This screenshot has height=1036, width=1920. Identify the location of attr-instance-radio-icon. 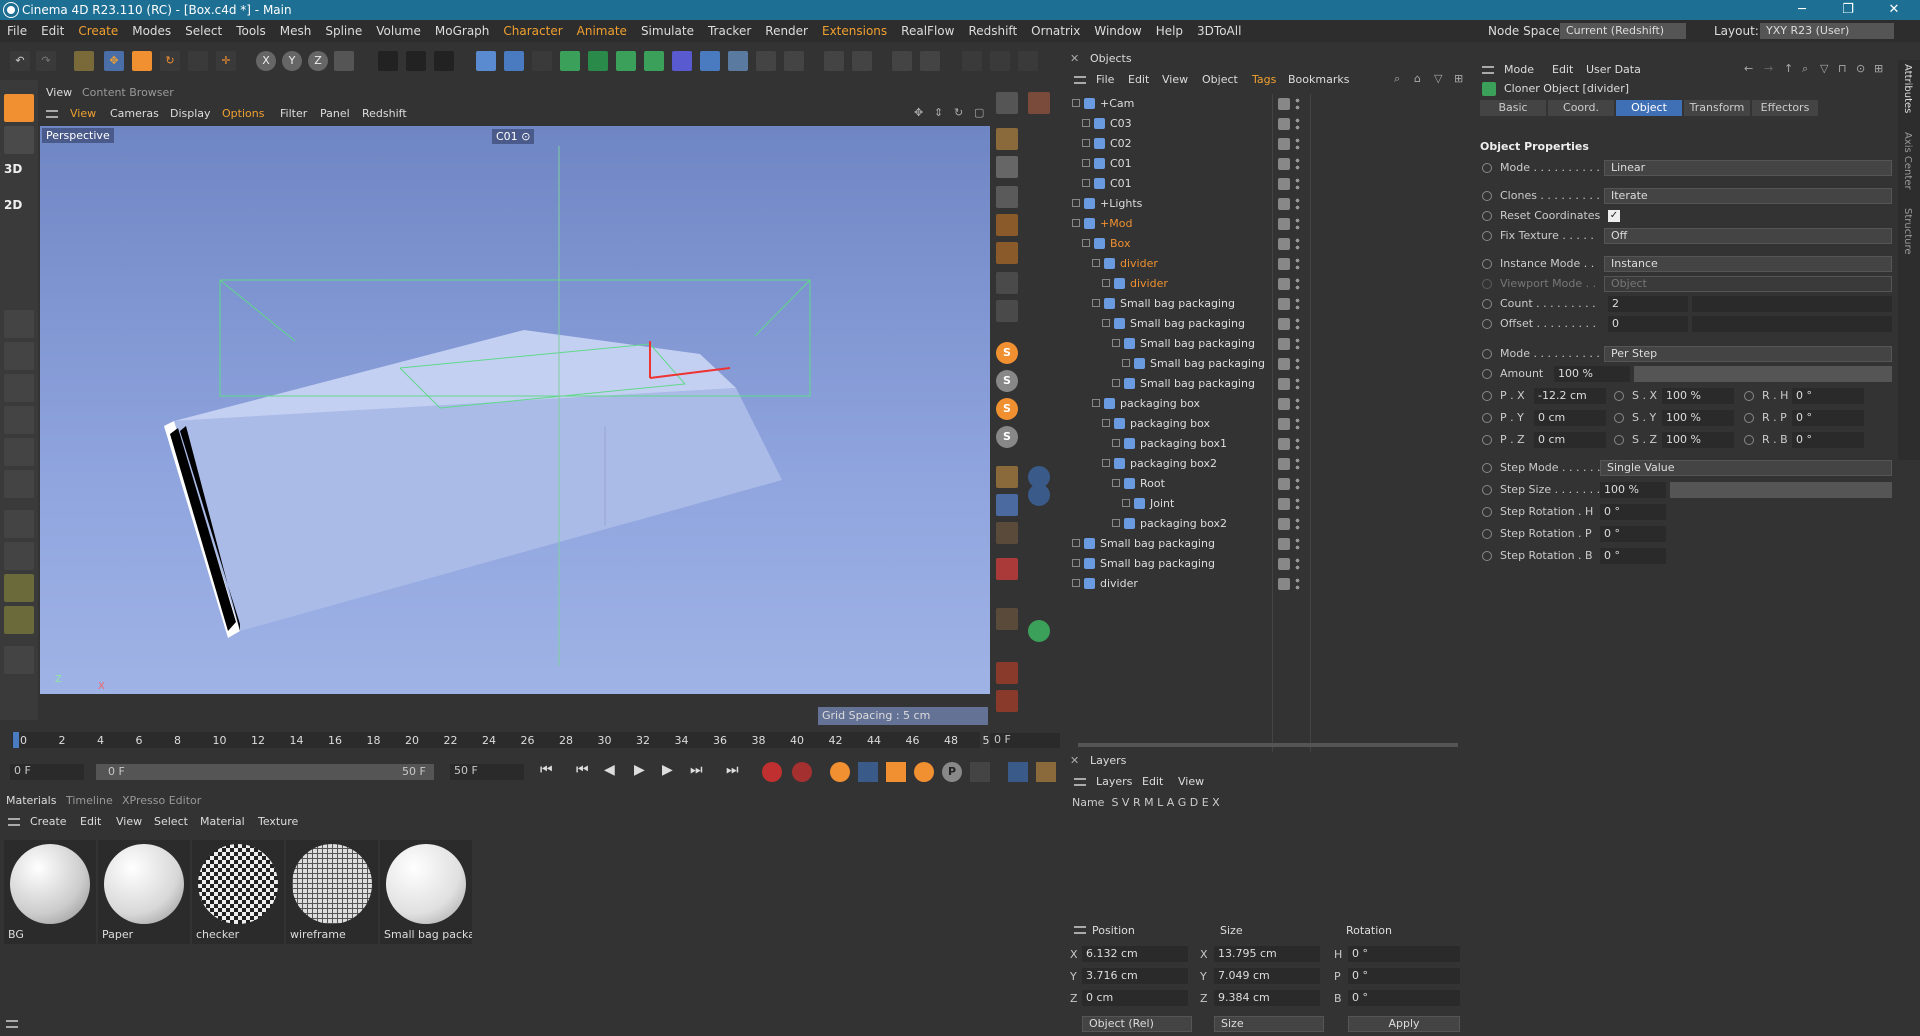
(1487, 264).